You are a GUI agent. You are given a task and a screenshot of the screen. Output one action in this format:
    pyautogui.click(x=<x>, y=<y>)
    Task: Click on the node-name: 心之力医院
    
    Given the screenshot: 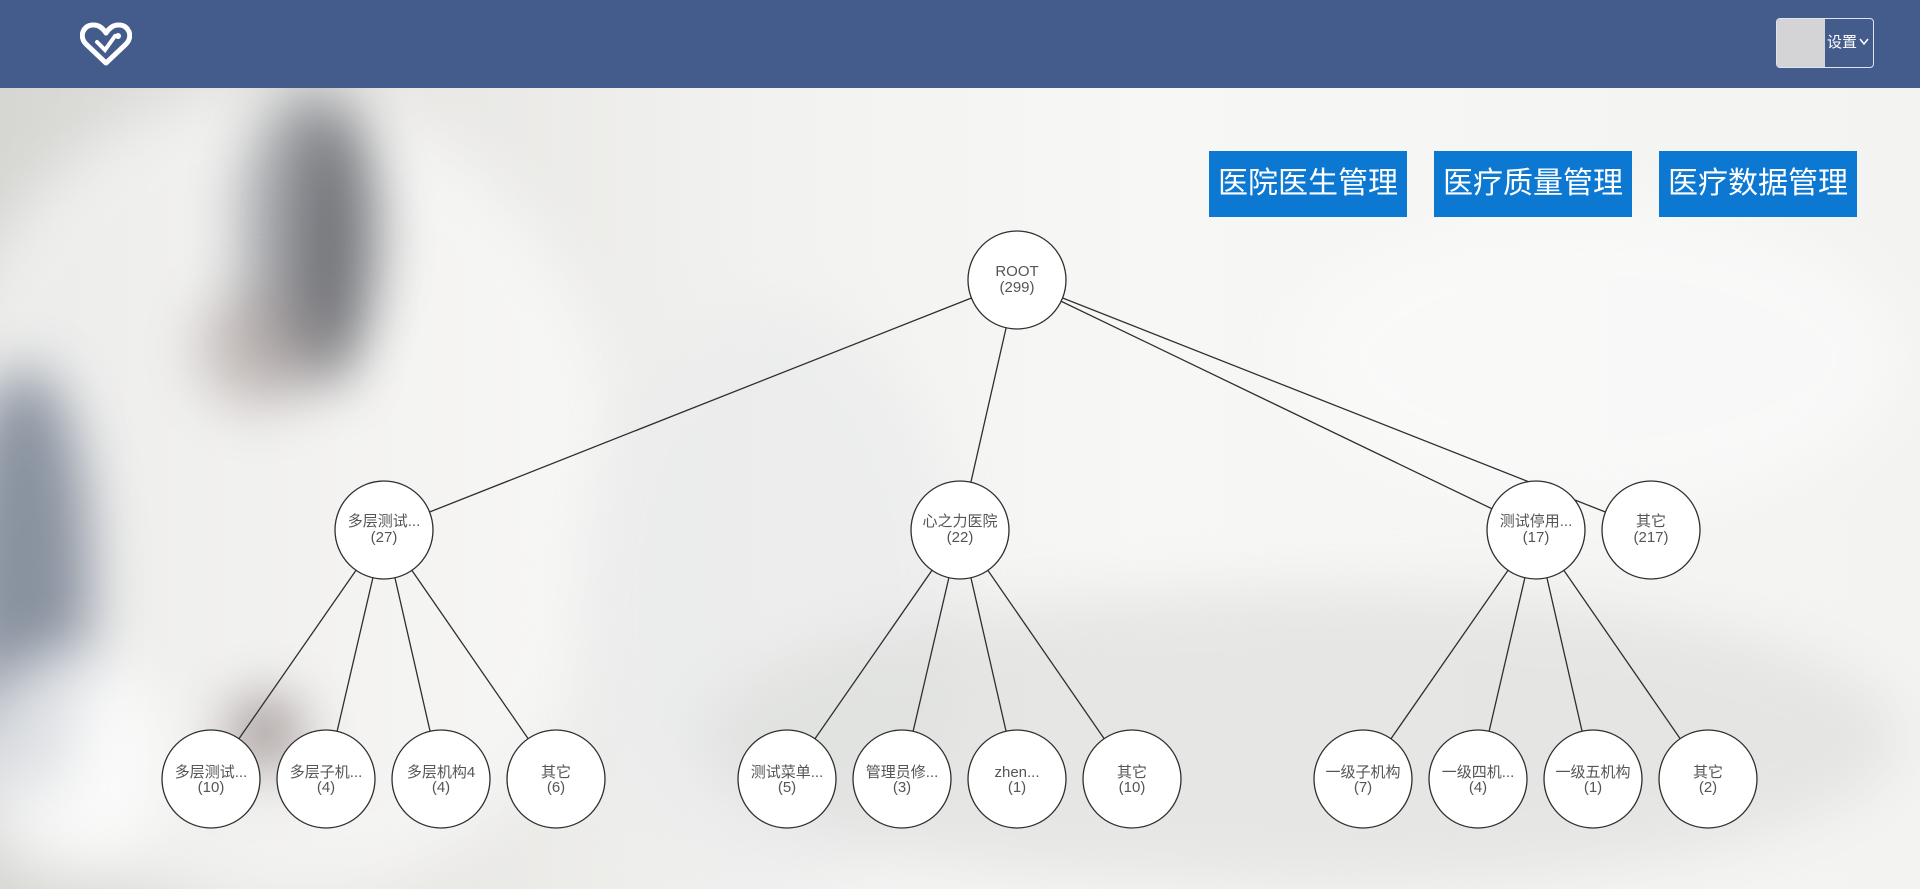 What is the action you would take?
    pyautogui.click(x=959, y=521)
    